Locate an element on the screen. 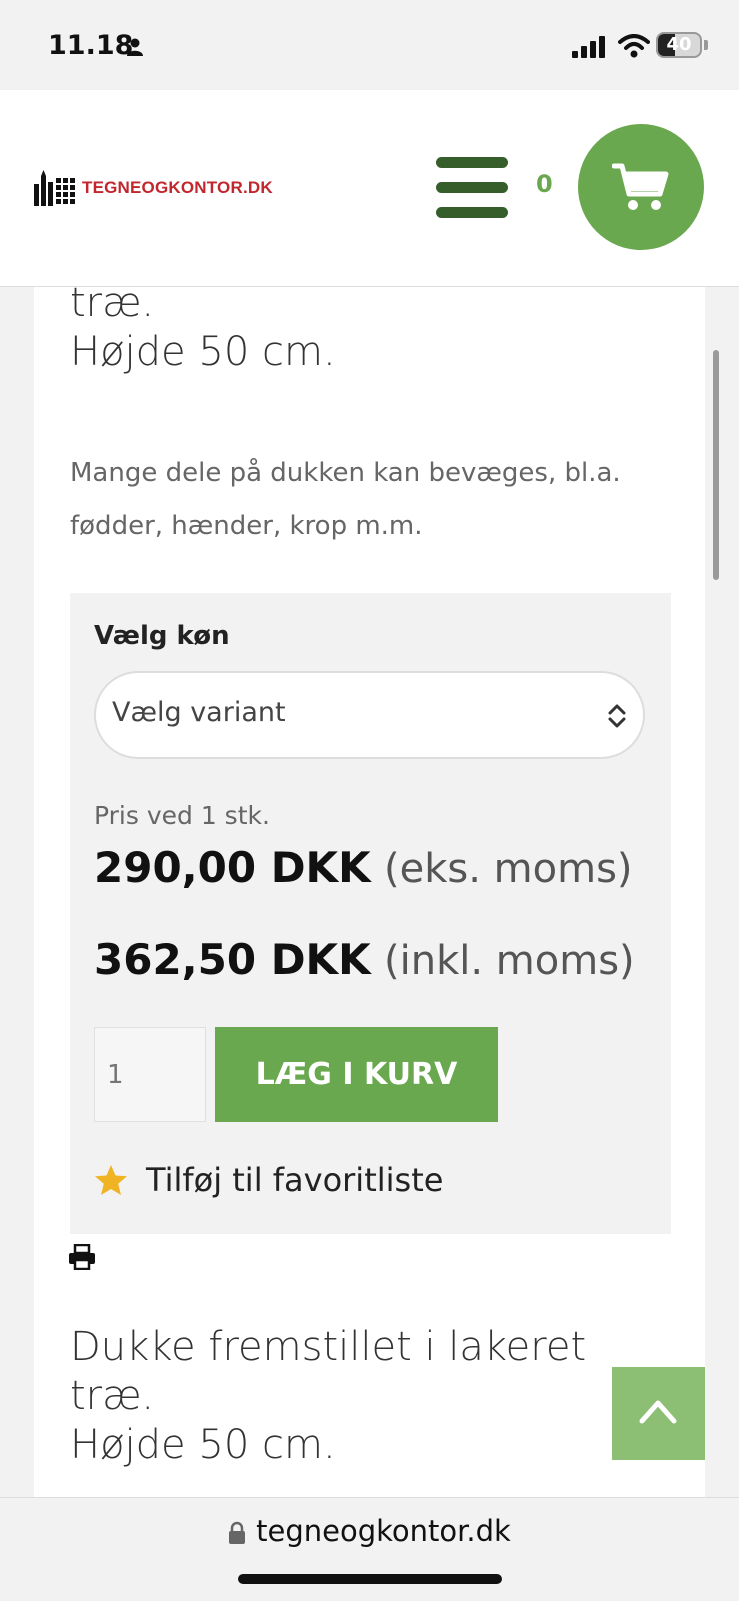 The height and width of the screenshot is (1601, 739). page-scrollbar is located at coordinates (716, 465).